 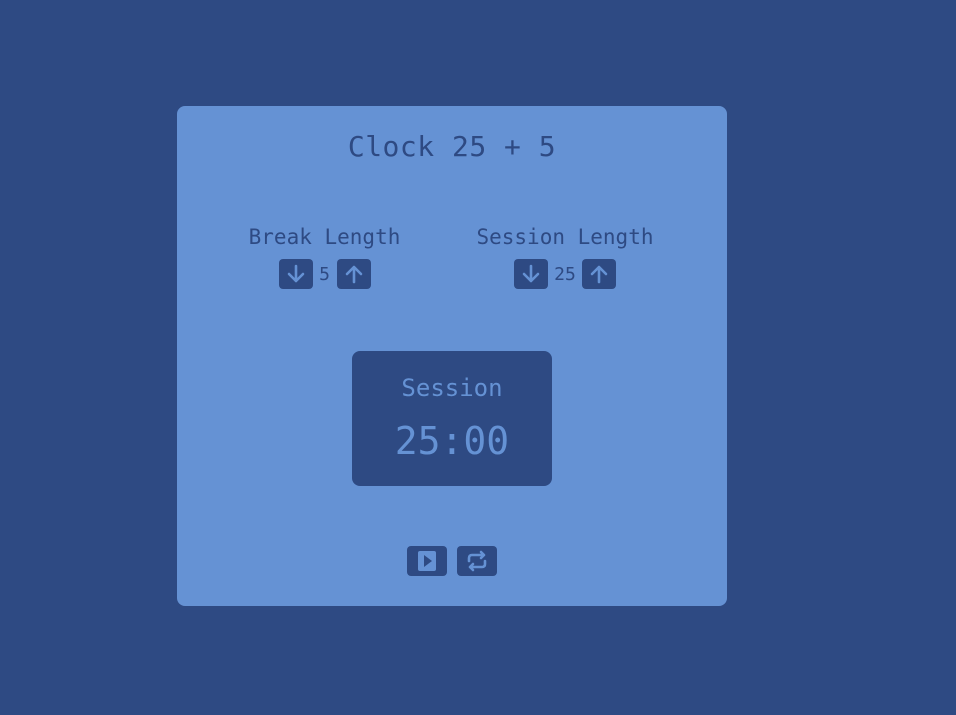 I want to click on play-icon, so click(x=427, y=561).